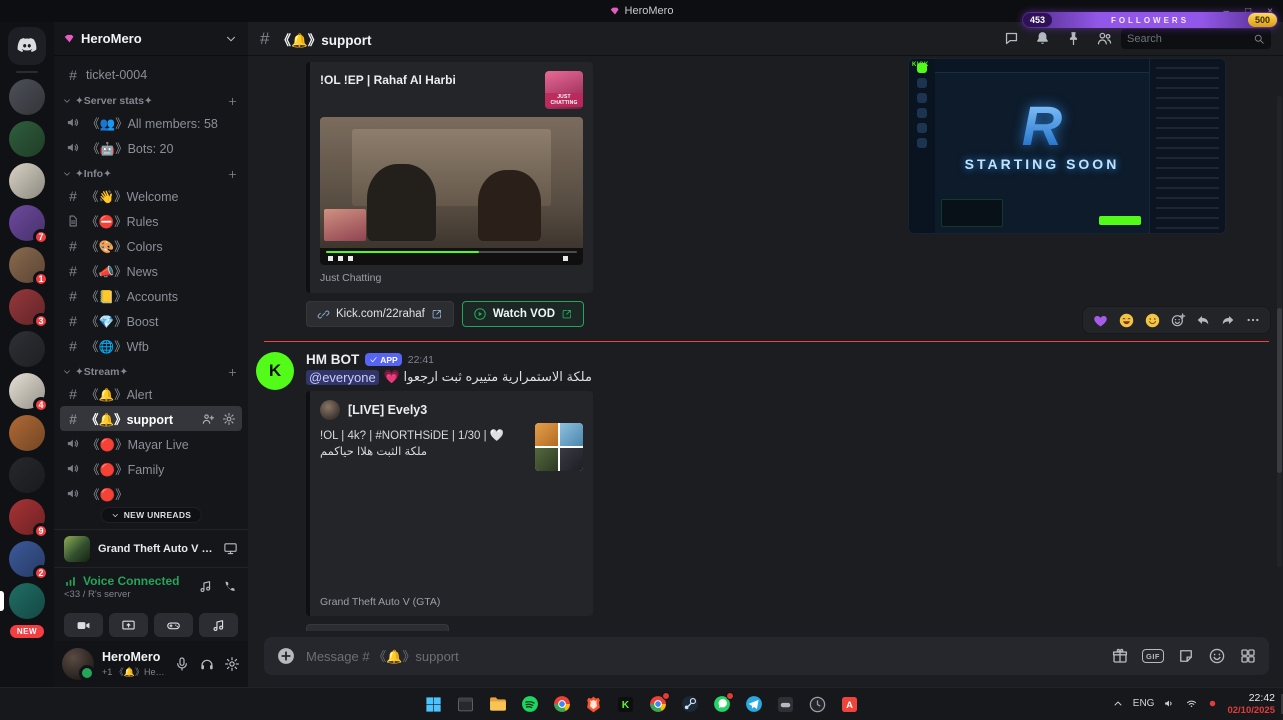  What do you see at coordinates (658, 704) in the screenshot?
I see `taskbar-chrome-profile-icon` at bounding box center [658, 704].